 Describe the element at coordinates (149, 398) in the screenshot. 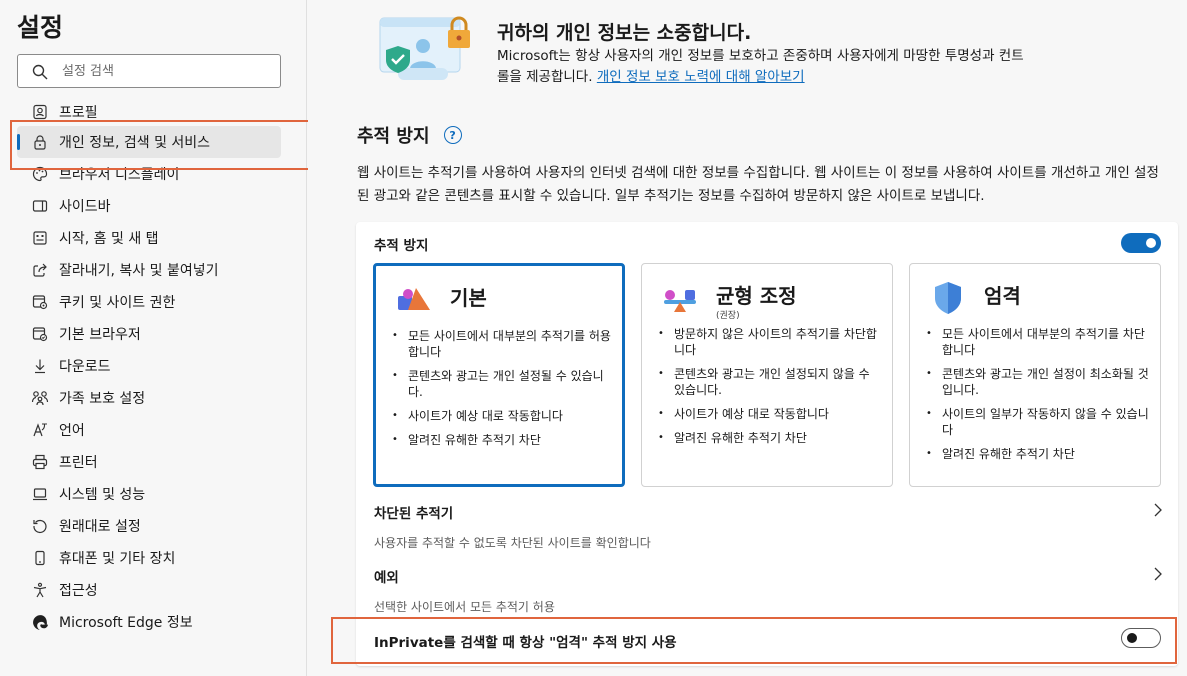

I see `sidebar-item-family: 가족 보호 설정` at that location.